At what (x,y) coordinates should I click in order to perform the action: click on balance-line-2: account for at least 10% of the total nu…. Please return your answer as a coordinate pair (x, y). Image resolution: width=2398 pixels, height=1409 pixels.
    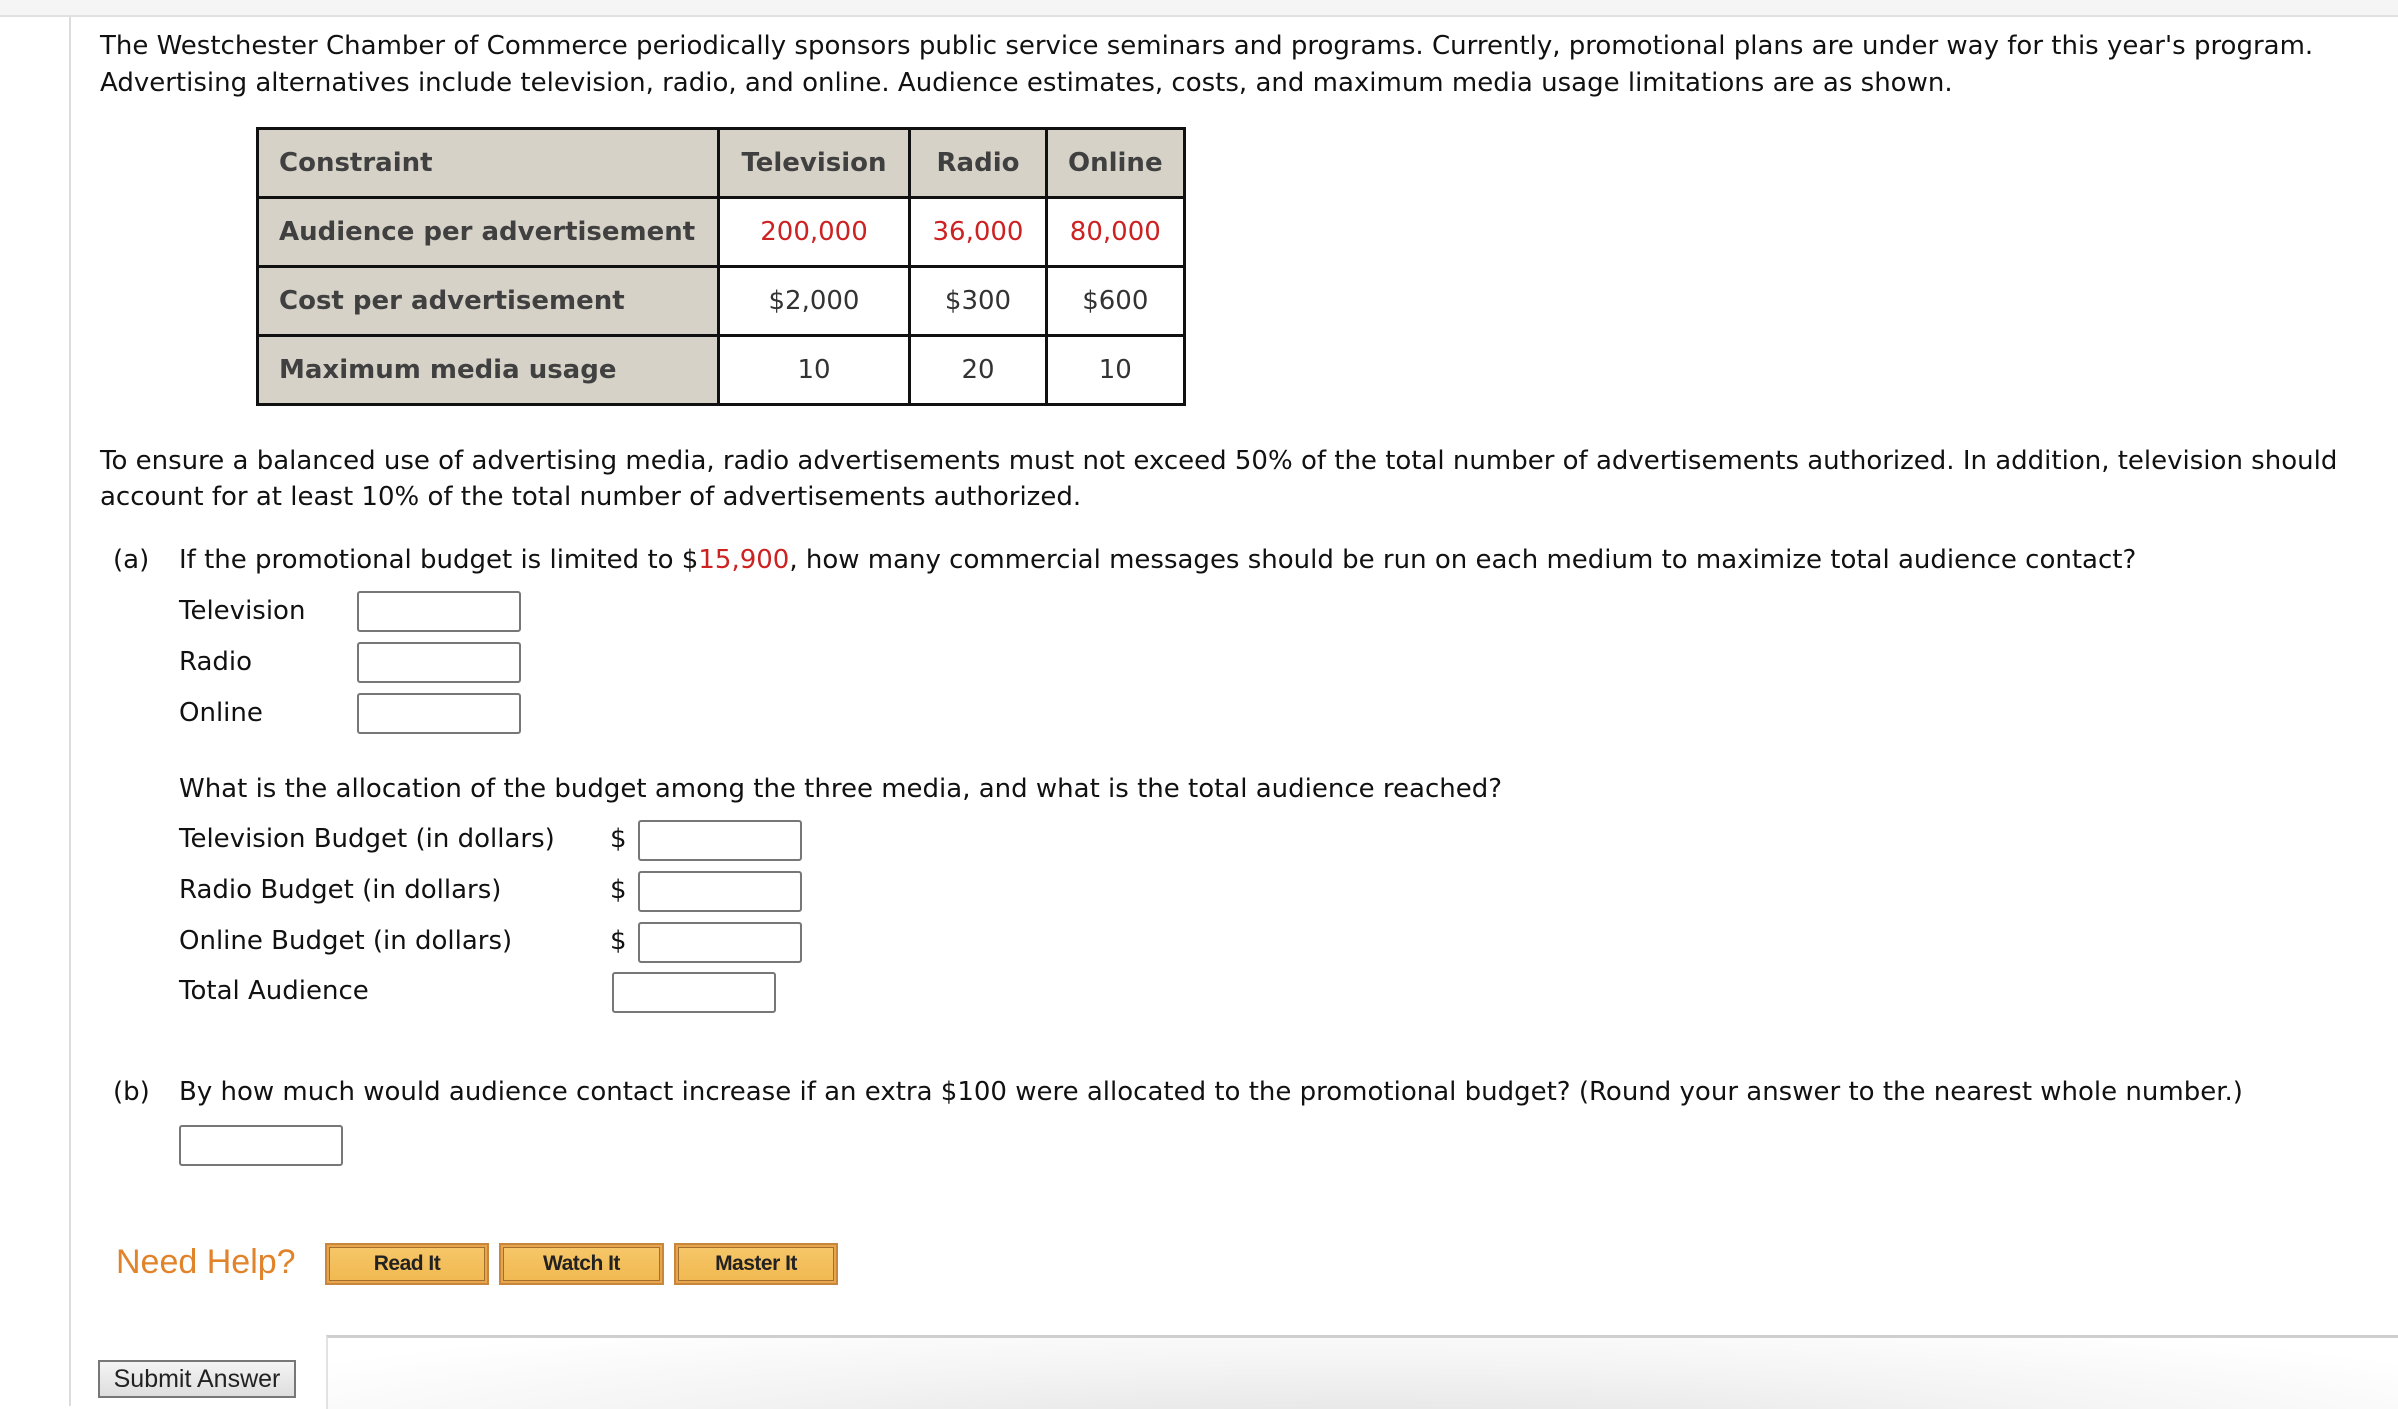
    Looking at the image, I should click on (591, 497).